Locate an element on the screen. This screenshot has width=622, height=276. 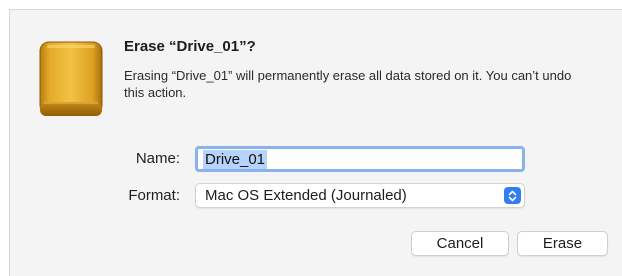
external-drive-icon is located at coordinates (71, 81).